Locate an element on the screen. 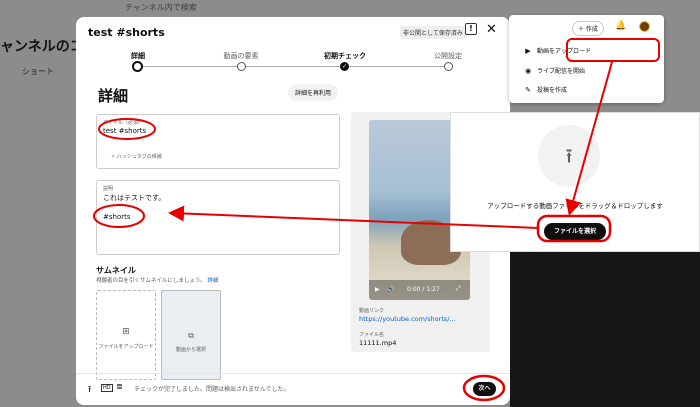 This screenshot has height=407, width=700. avatar is located at coordinates (644, 26).